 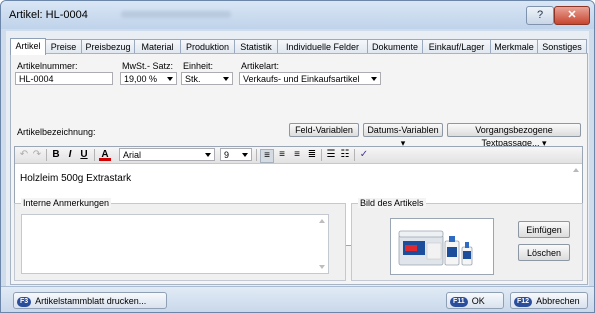 What do you see at coordinates (364, 155) in the screenshot?
I see `spellcheck-icon: ✓` at bounding box center [364, 155].